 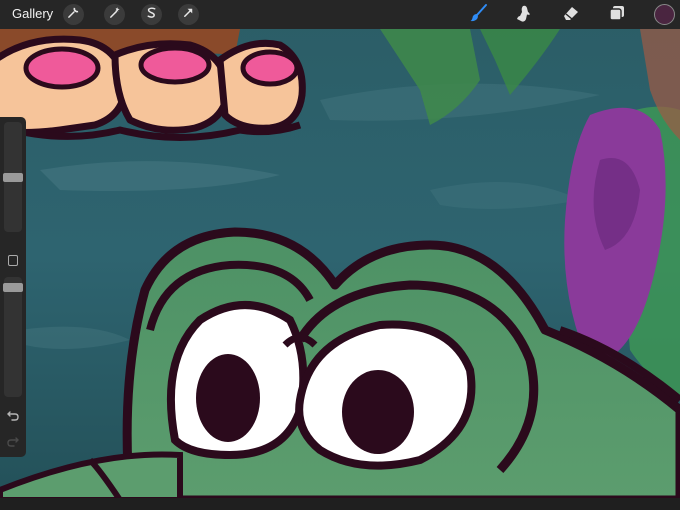 I want to click on opacity-thumb, so click(x=13, y=287).